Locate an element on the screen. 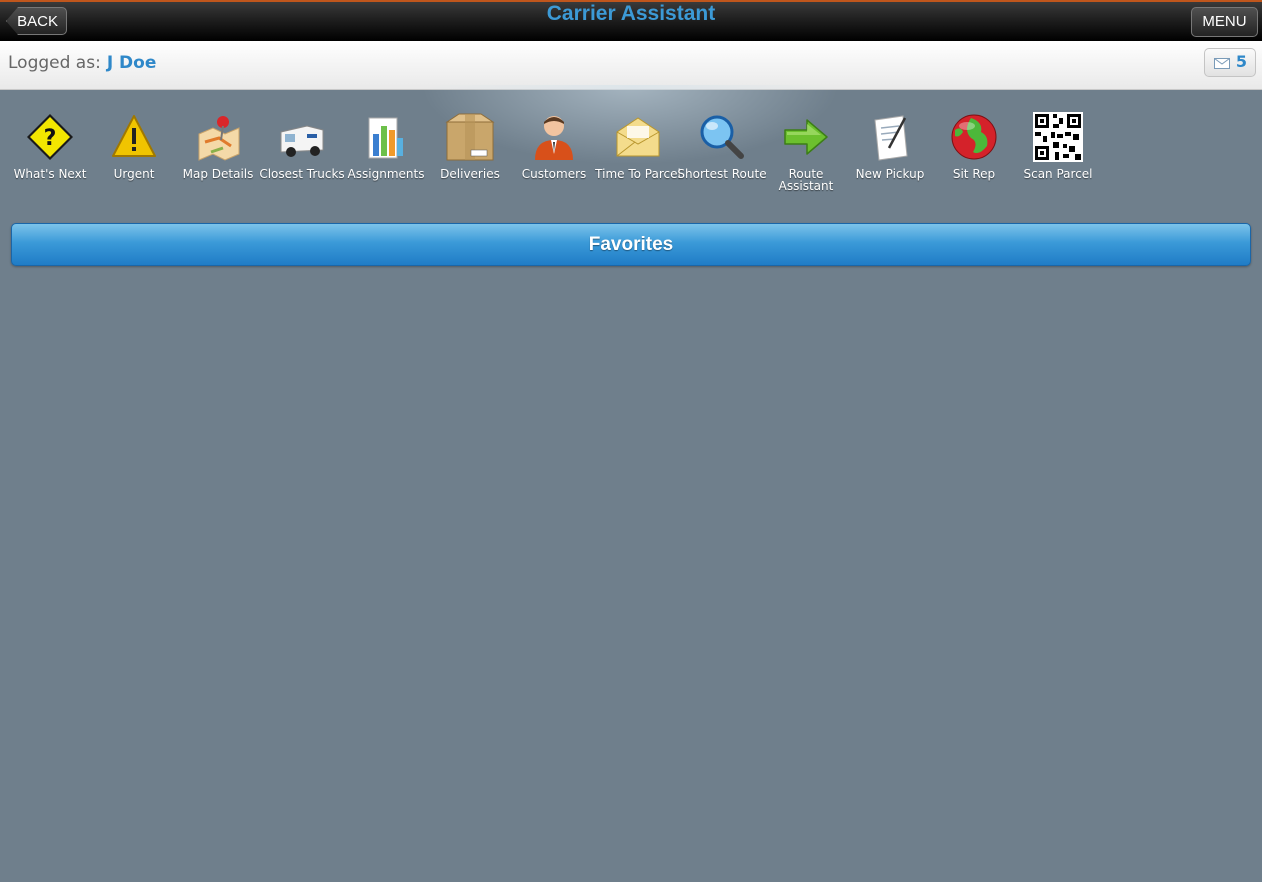 Image resolution: width=1262 pixels, height=882 pixels. app-title: Carrier Assistant is located at coordinates (631, 13).